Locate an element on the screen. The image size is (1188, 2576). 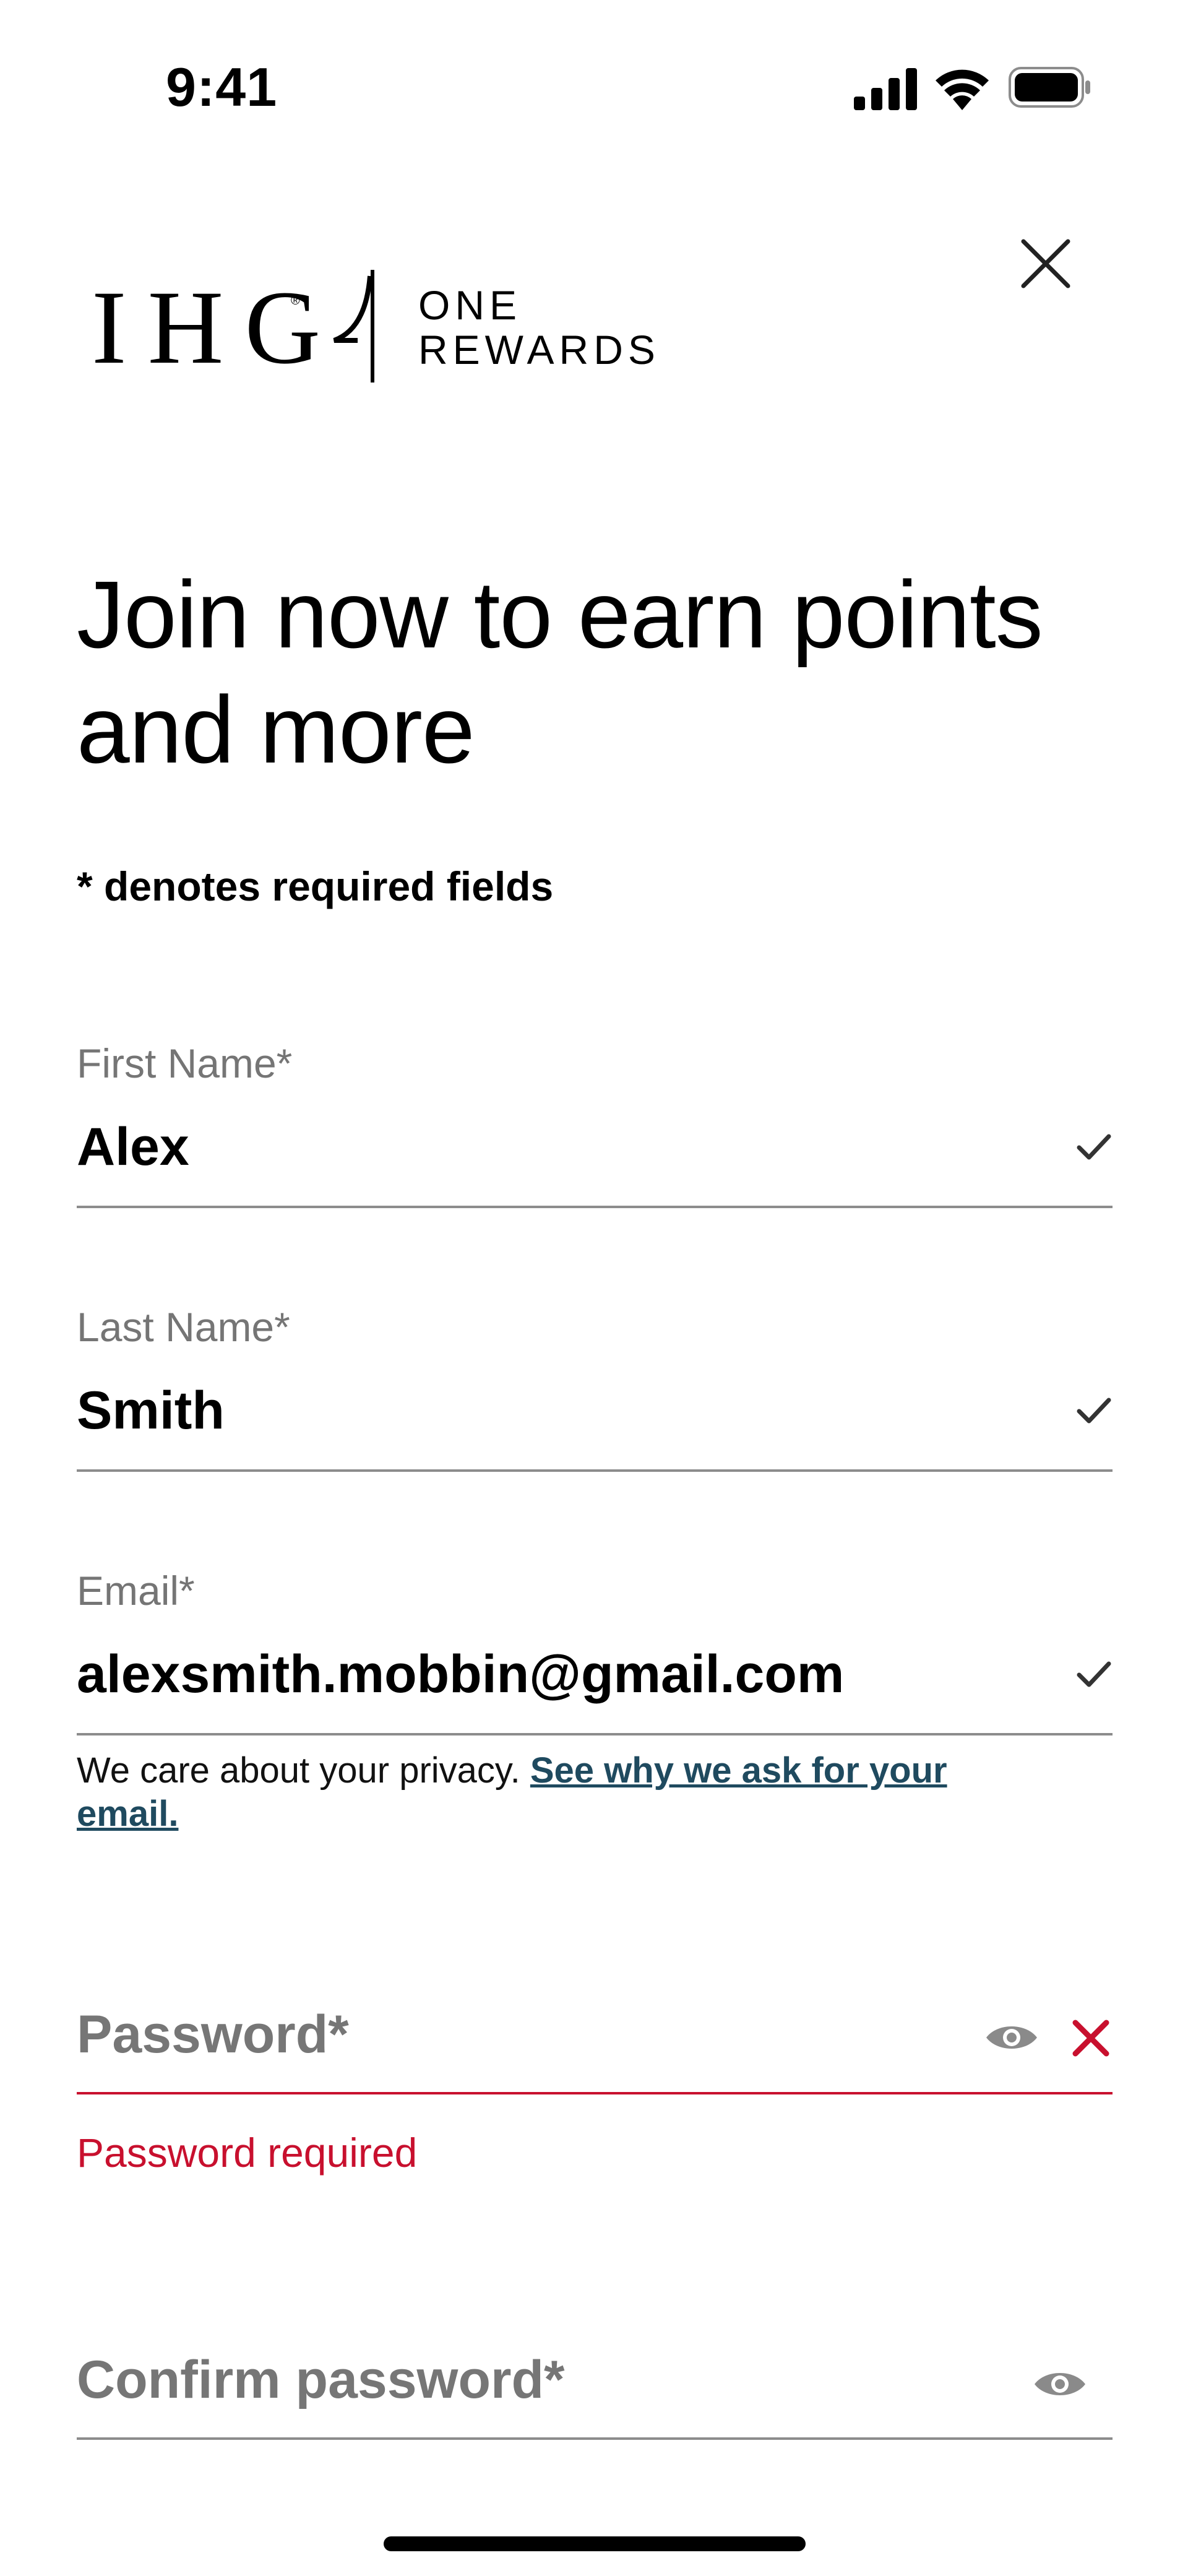
wifi-icon is located at coordinates (962, 89).